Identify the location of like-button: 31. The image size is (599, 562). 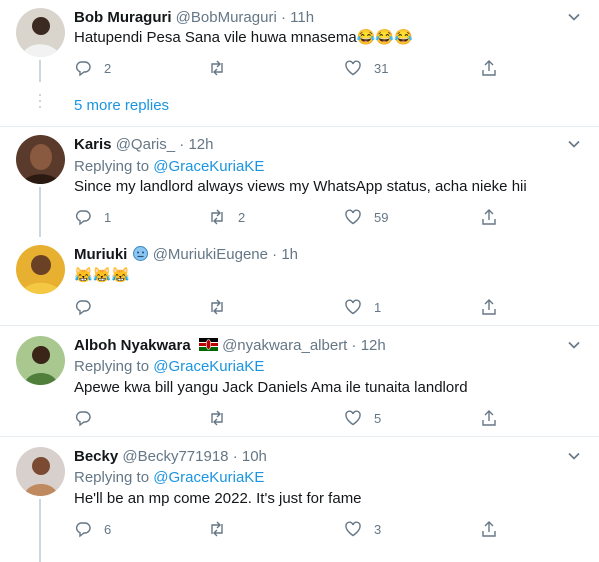
(366, 68).